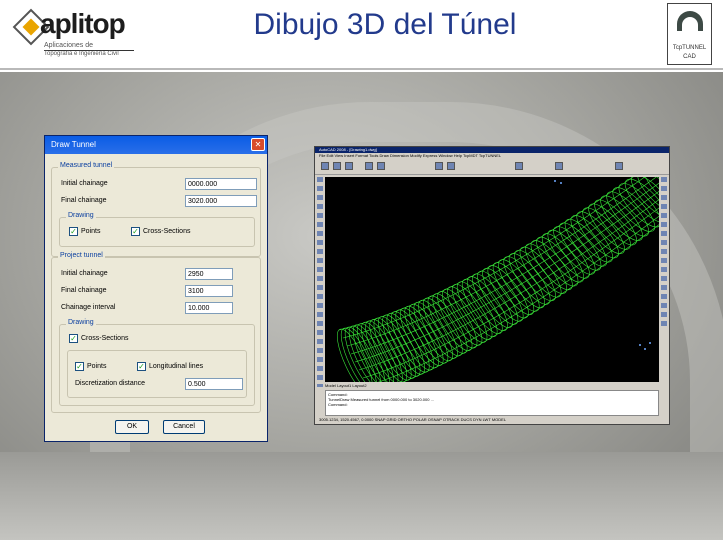 The image size is (723, 540). What do you see at coordinates (338, 404) in the screenshot?
I see `cmd-line-3: Command:` at bounding box center [338, 404].